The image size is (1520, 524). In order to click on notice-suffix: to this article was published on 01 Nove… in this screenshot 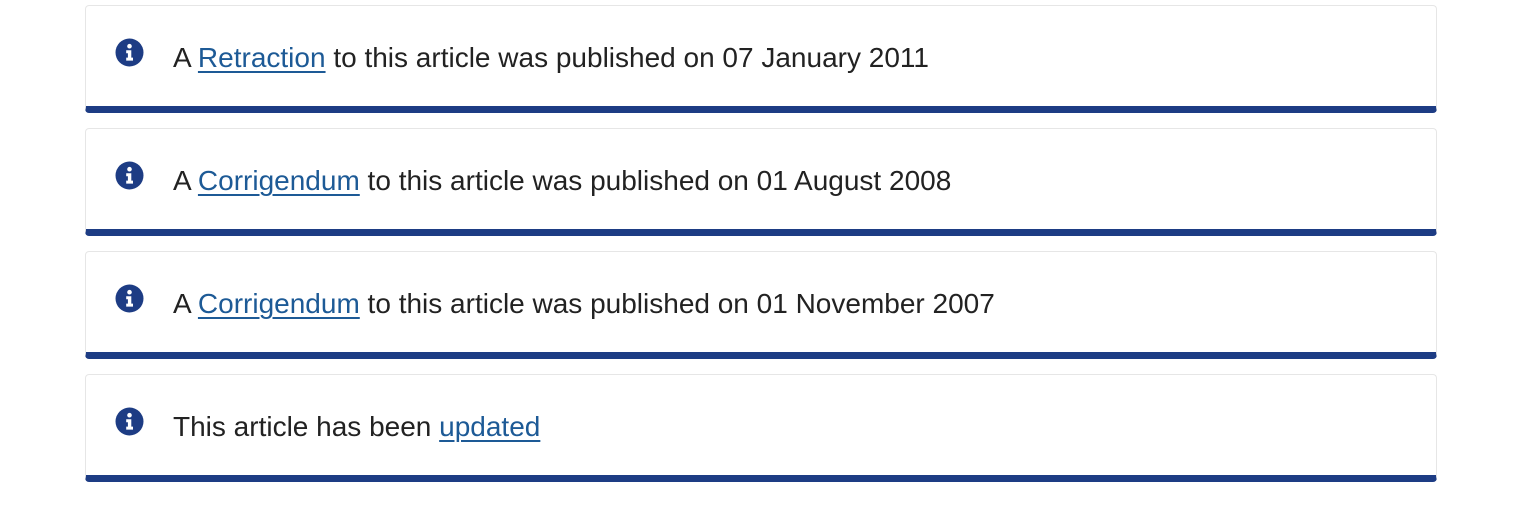, I will do `click(677, 303)`.